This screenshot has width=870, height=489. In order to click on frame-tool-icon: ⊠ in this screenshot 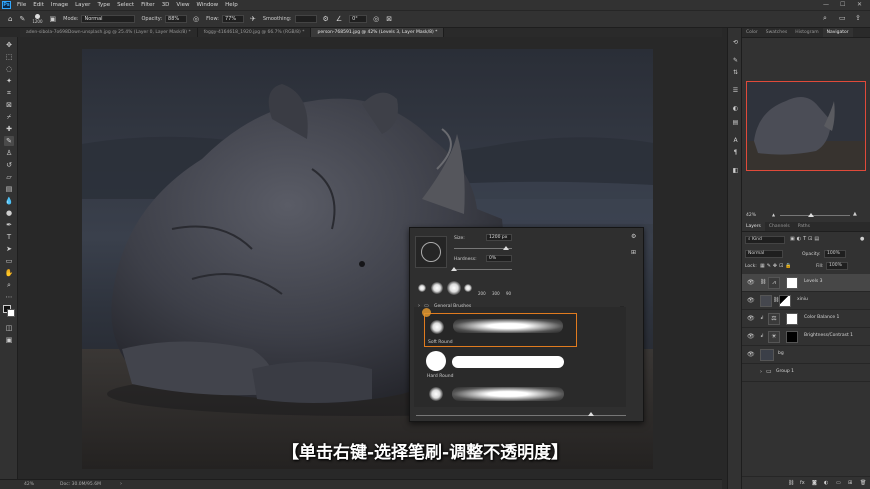, I will do `click(9, 105)`.